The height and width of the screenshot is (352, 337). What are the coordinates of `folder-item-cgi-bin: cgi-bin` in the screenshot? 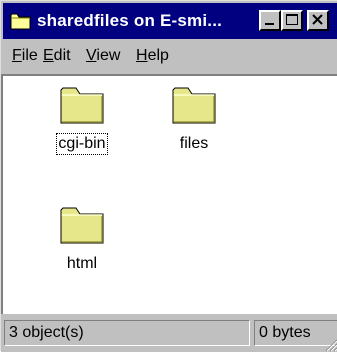 It's located at (82, 119).